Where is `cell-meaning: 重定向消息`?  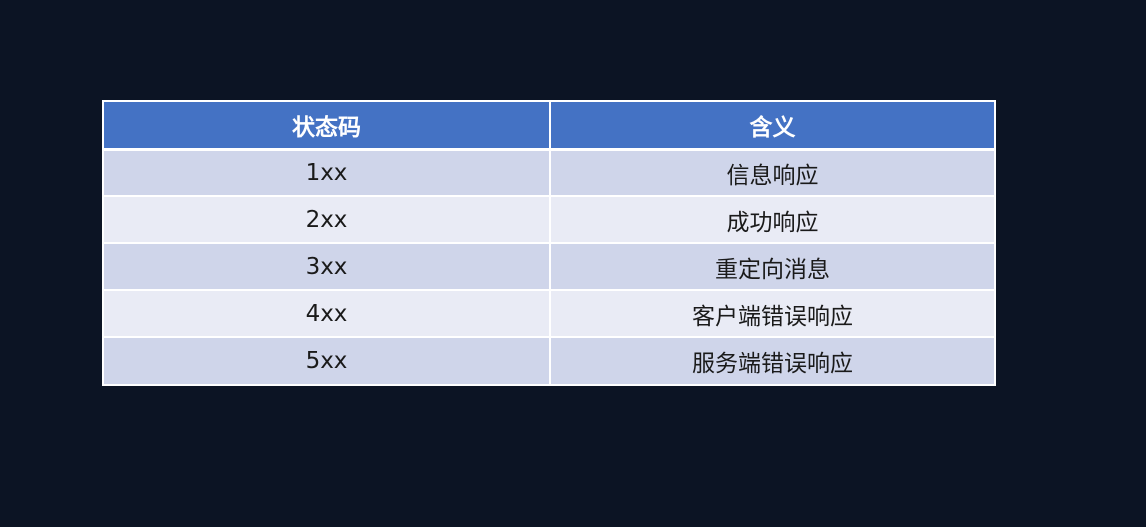
cell-meaning: 重定向消息 is located at coordinates (771, 266).